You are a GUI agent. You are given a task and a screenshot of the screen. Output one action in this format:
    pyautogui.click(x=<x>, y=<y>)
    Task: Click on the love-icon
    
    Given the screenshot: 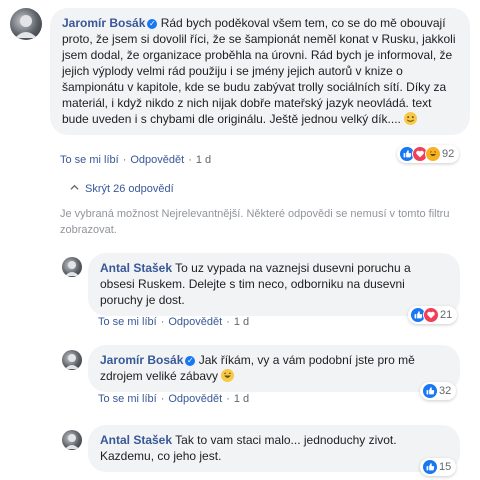 What is the action you would take?
    pyautogui.click(x=431, y=315)
    